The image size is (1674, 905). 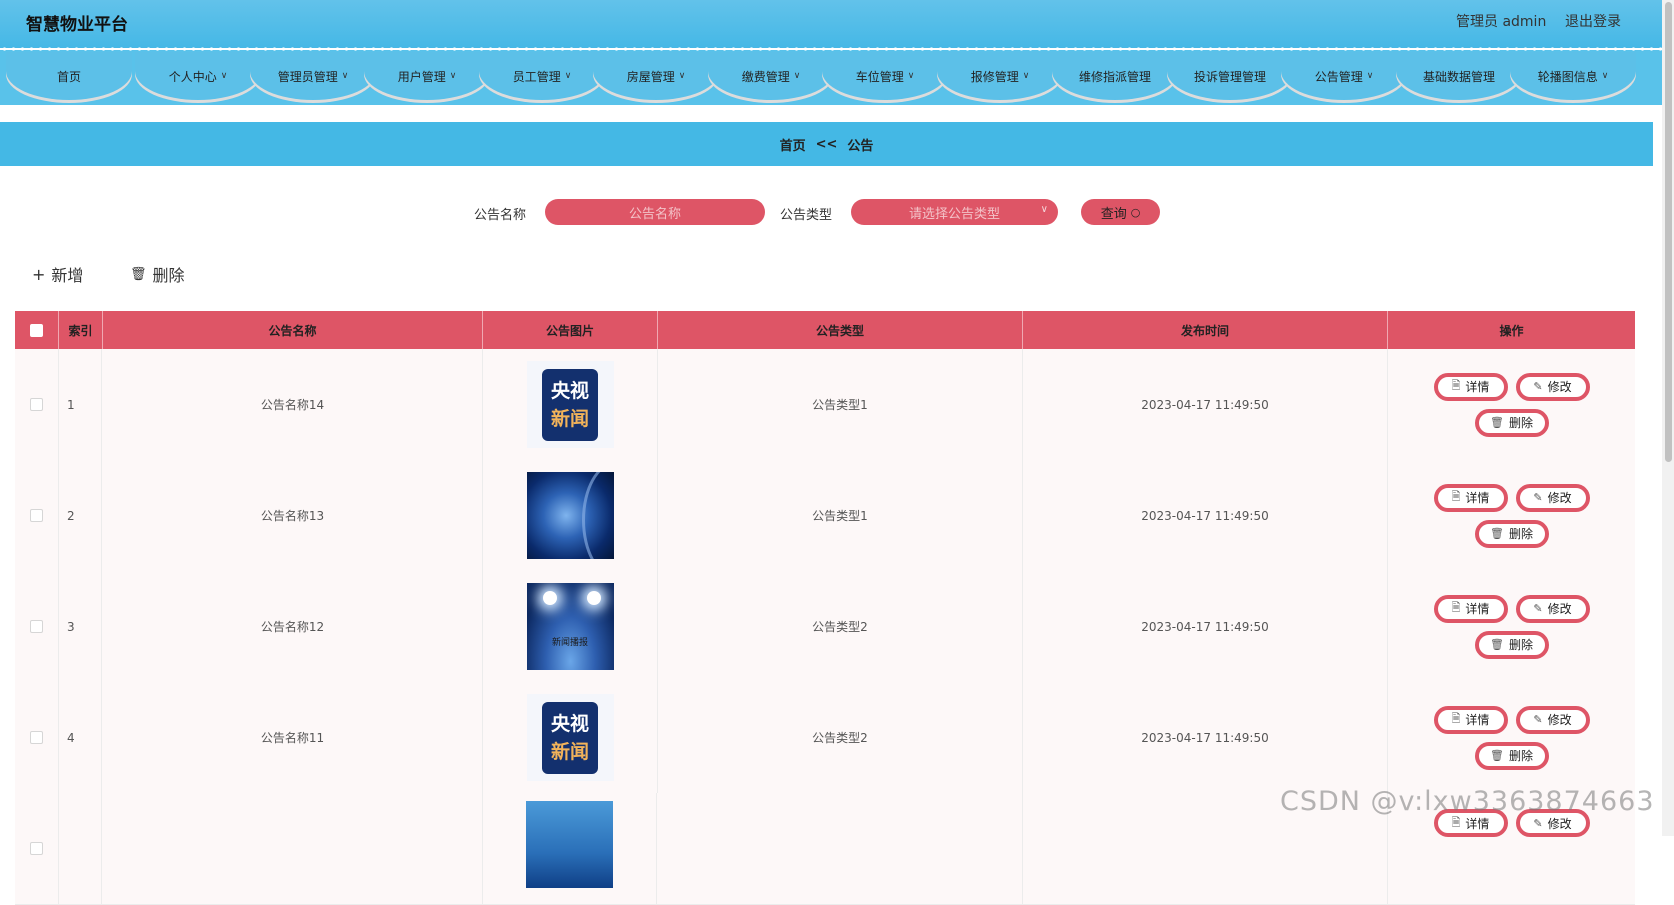 I want to click on globe-ring, so click(x=597, y=515).